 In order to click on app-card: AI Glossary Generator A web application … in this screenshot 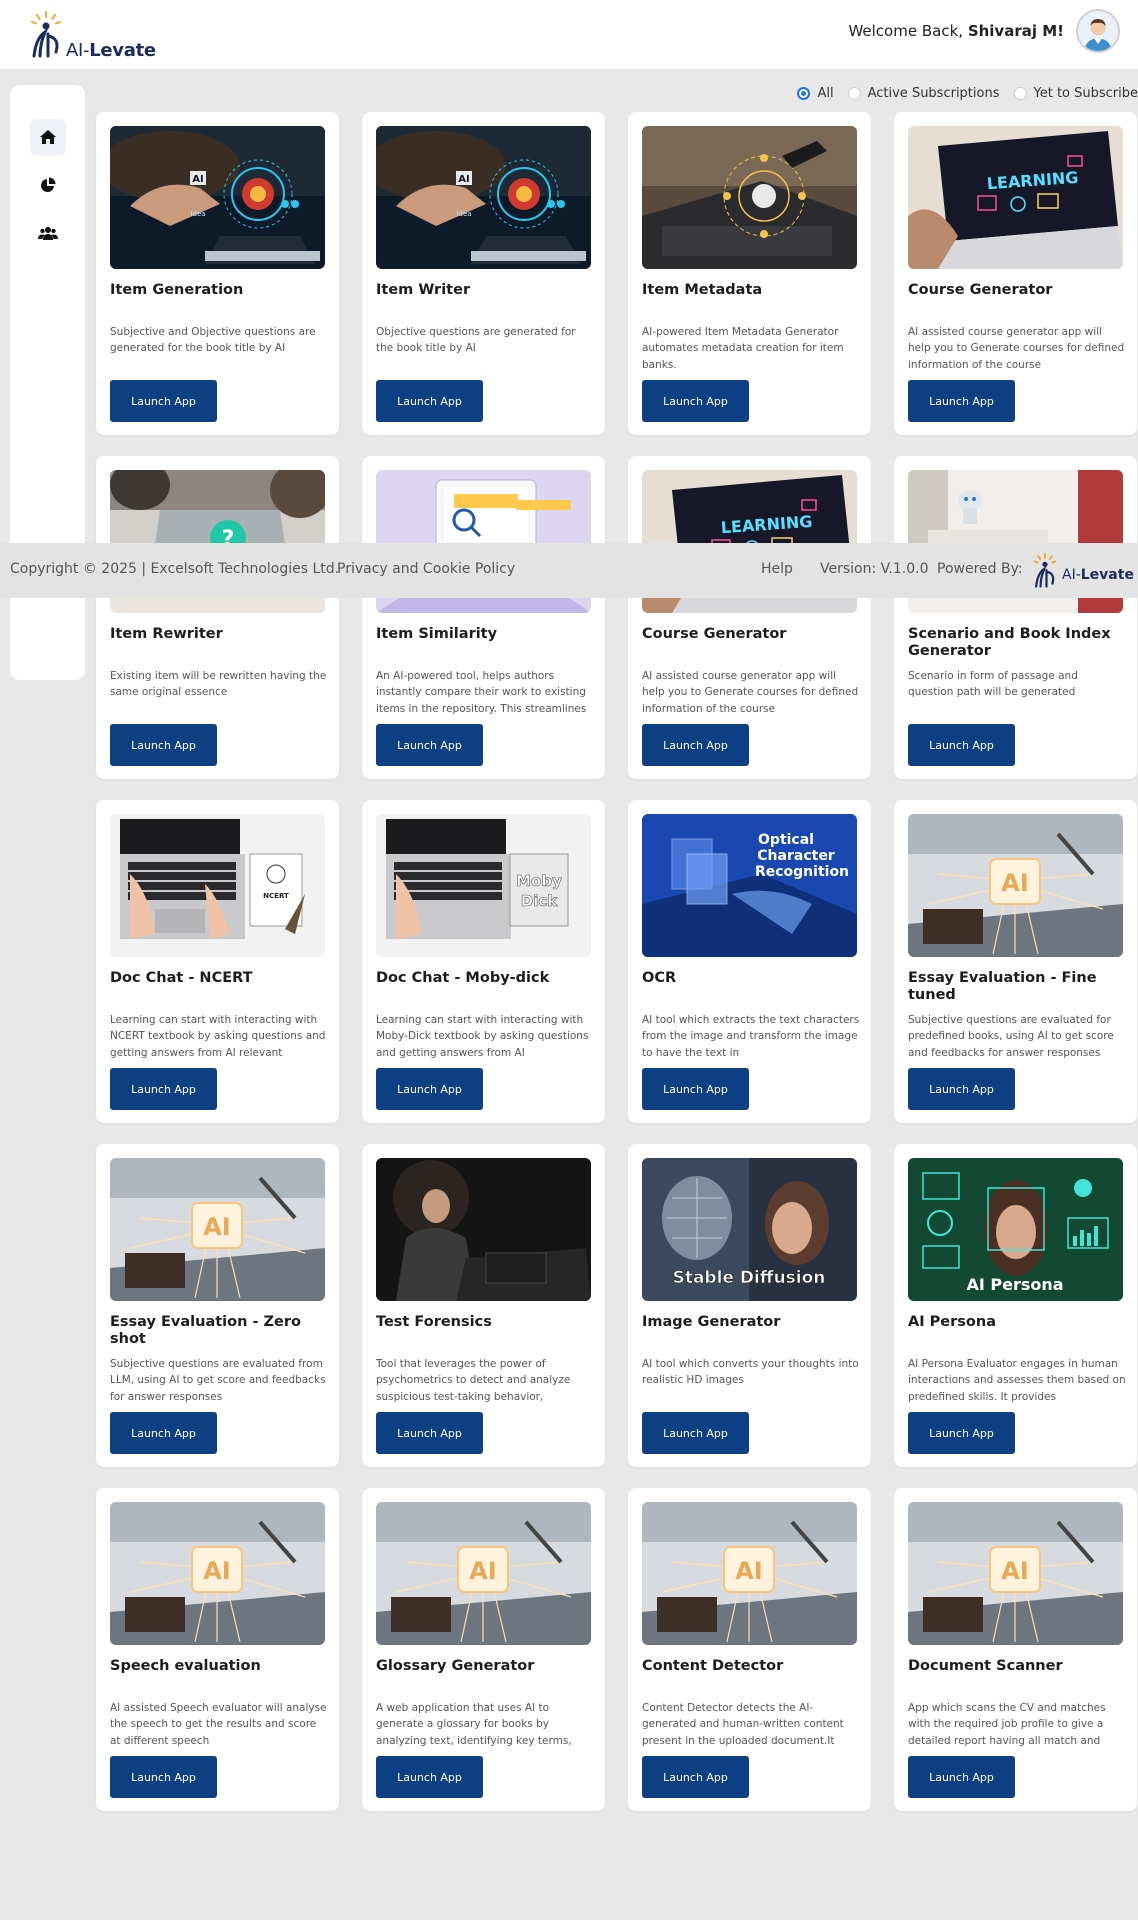, I will do `click(483, 1649)`.